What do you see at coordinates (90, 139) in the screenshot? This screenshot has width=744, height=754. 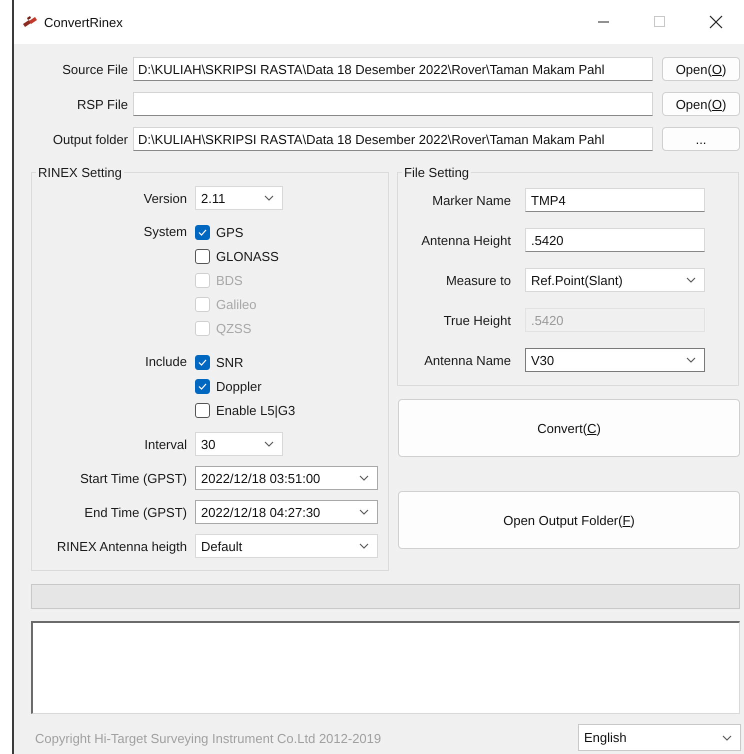 I see `field-label: Output folder` at bounding box center [90, 139].